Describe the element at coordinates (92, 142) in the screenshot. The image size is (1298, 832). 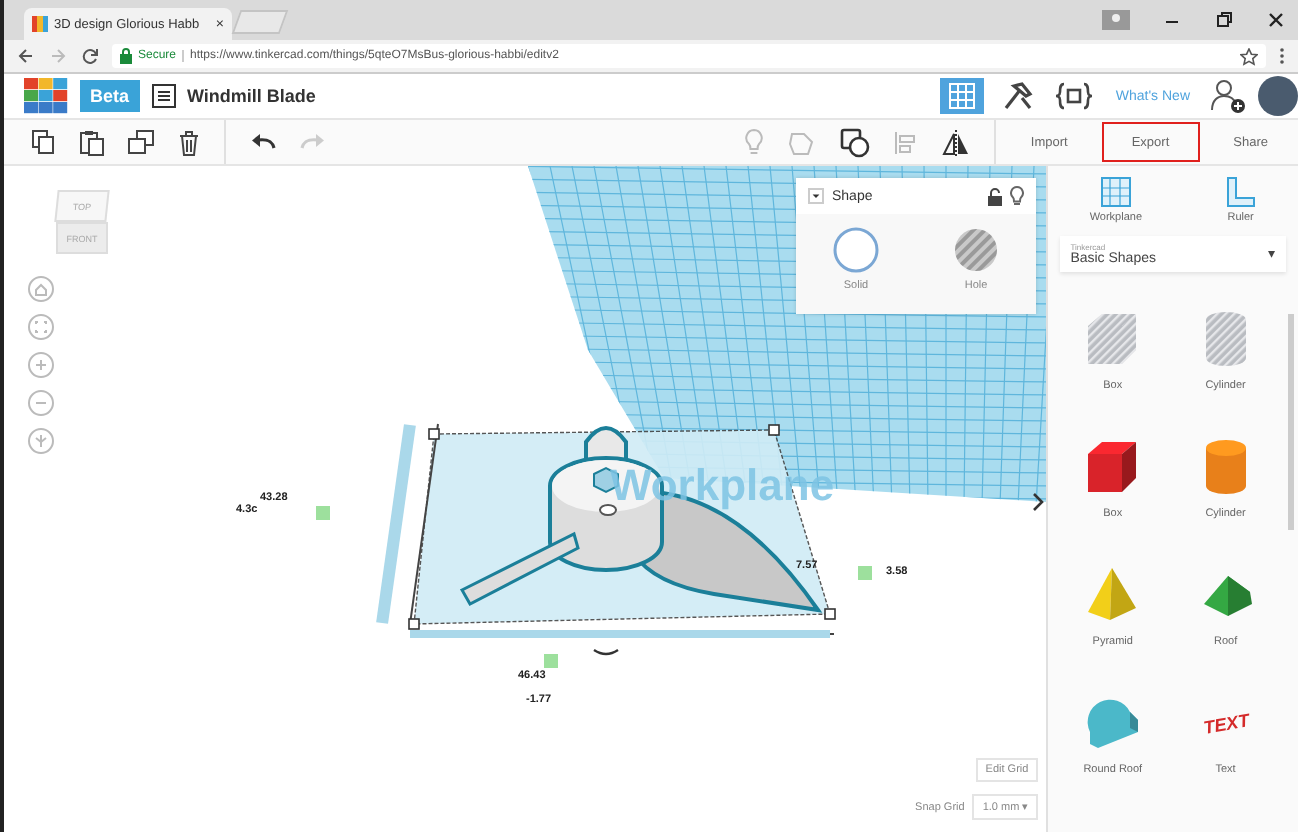
I see `paste-icon` at that location.